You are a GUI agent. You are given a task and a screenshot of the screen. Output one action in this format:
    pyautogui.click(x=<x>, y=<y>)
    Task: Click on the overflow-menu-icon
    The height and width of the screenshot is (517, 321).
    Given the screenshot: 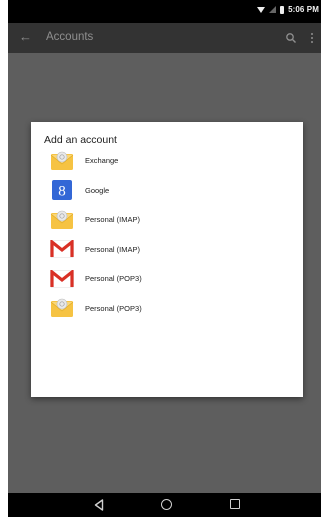 What is the action you would take?
    pyautogui.click(x=312, y=38)
    